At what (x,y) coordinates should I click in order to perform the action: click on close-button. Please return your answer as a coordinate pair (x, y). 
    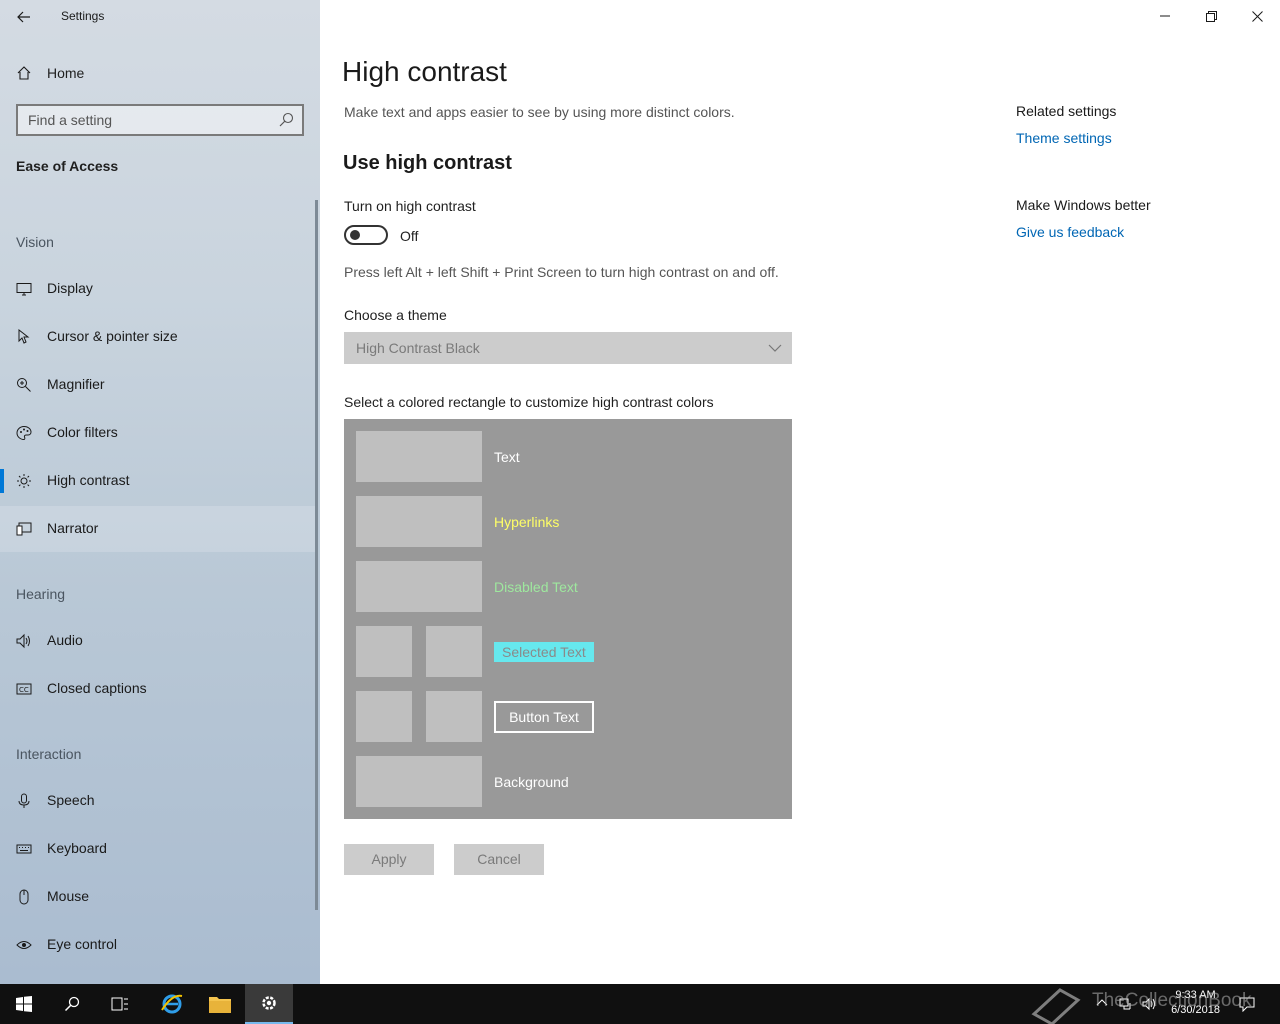
    Looking at the image, I should click on (1257, 16).